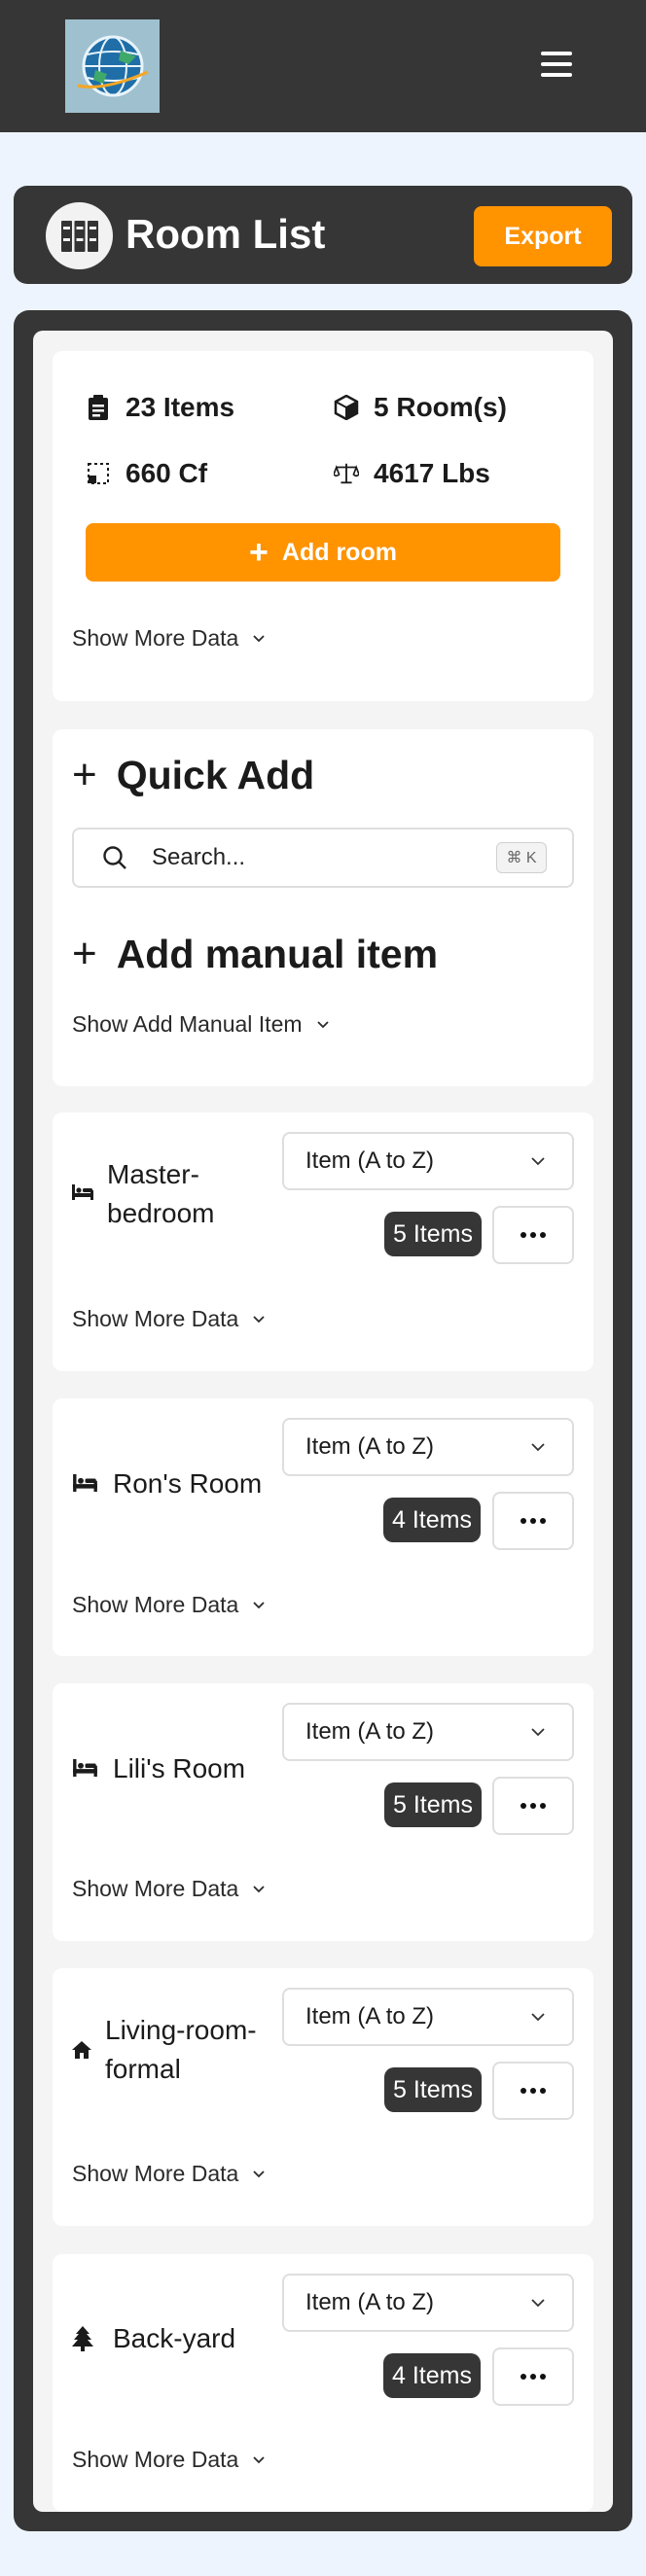  Describe the element at coordinates (346, 408) in the screenshot. I see `cube-icon` at that location.